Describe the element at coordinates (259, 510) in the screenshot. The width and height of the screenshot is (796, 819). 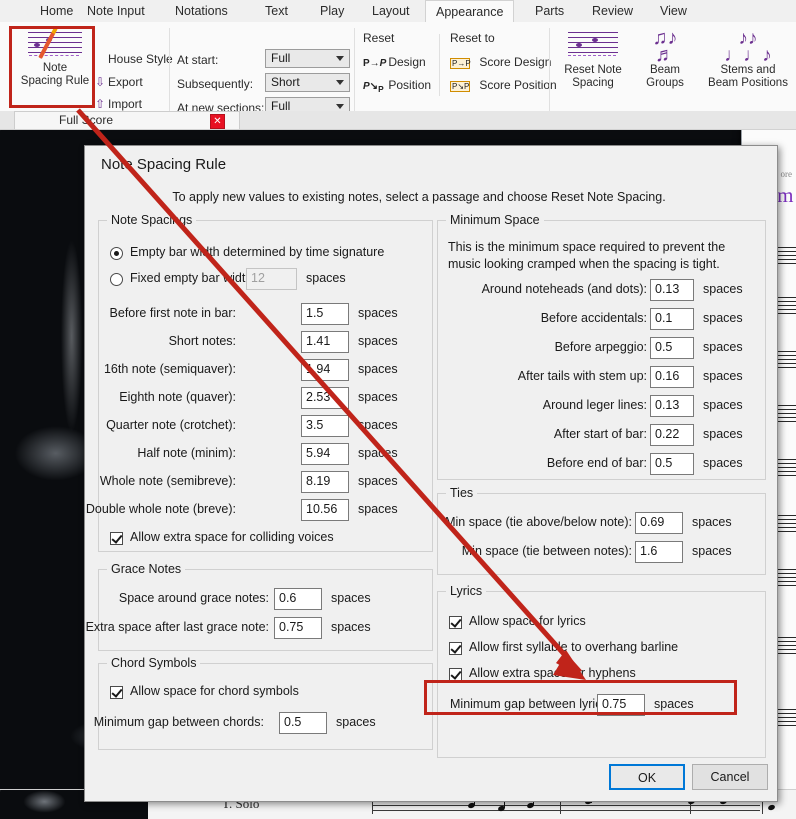
I see `row-double-whole-note: Double whole note (breve): 10.56 spaces` at that location.